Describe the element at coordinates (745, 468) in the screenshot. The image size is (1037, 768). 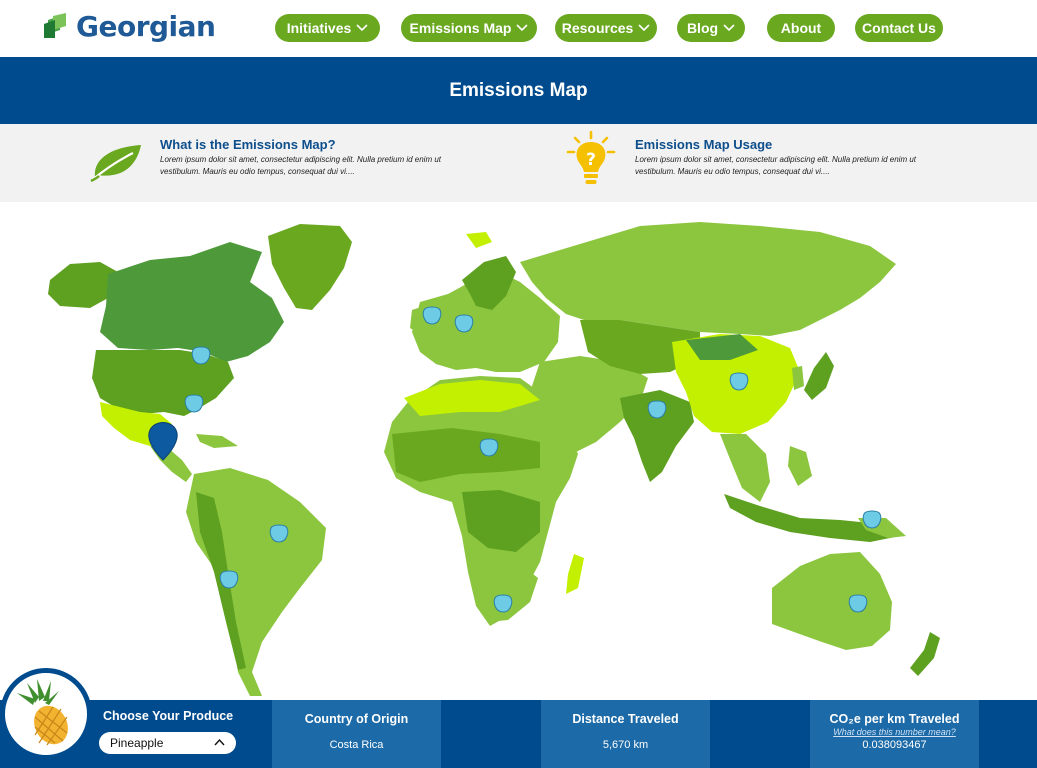
I see `land-se-asia` at that location.